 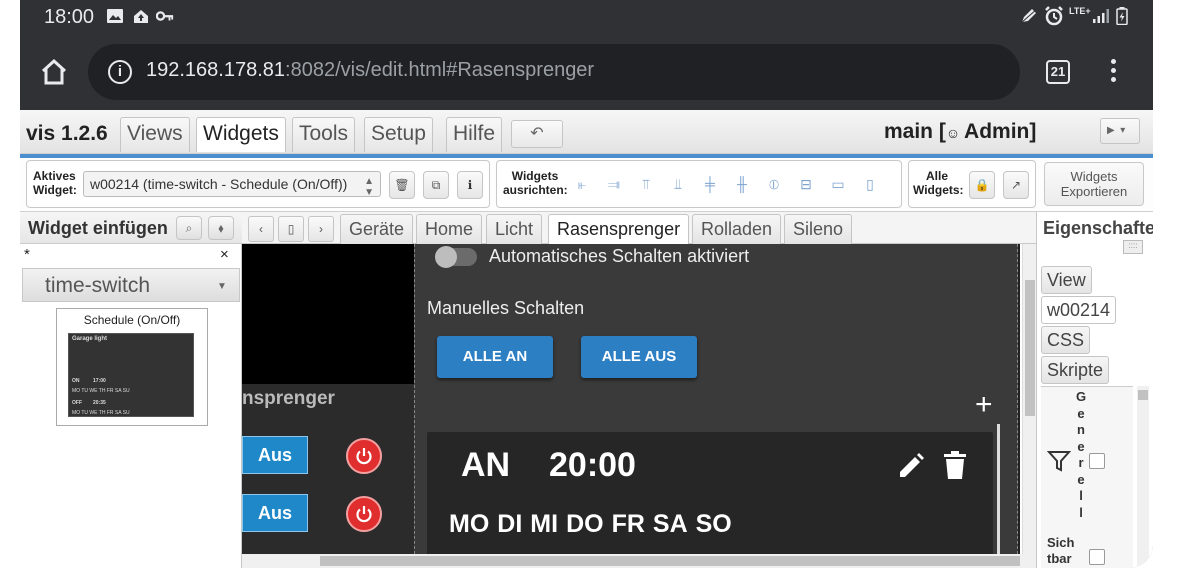 What do you see at coordinates (592, 465) in the screenshot?
I see `schedule-time: 20:00` at bounding box center [592, 465].